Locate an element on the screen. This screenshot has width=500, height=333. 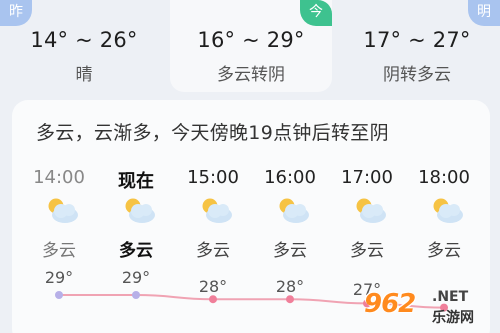
tab-today: 今 16° ~ 29° 多云转阴 is located at coordinates (251, 46).